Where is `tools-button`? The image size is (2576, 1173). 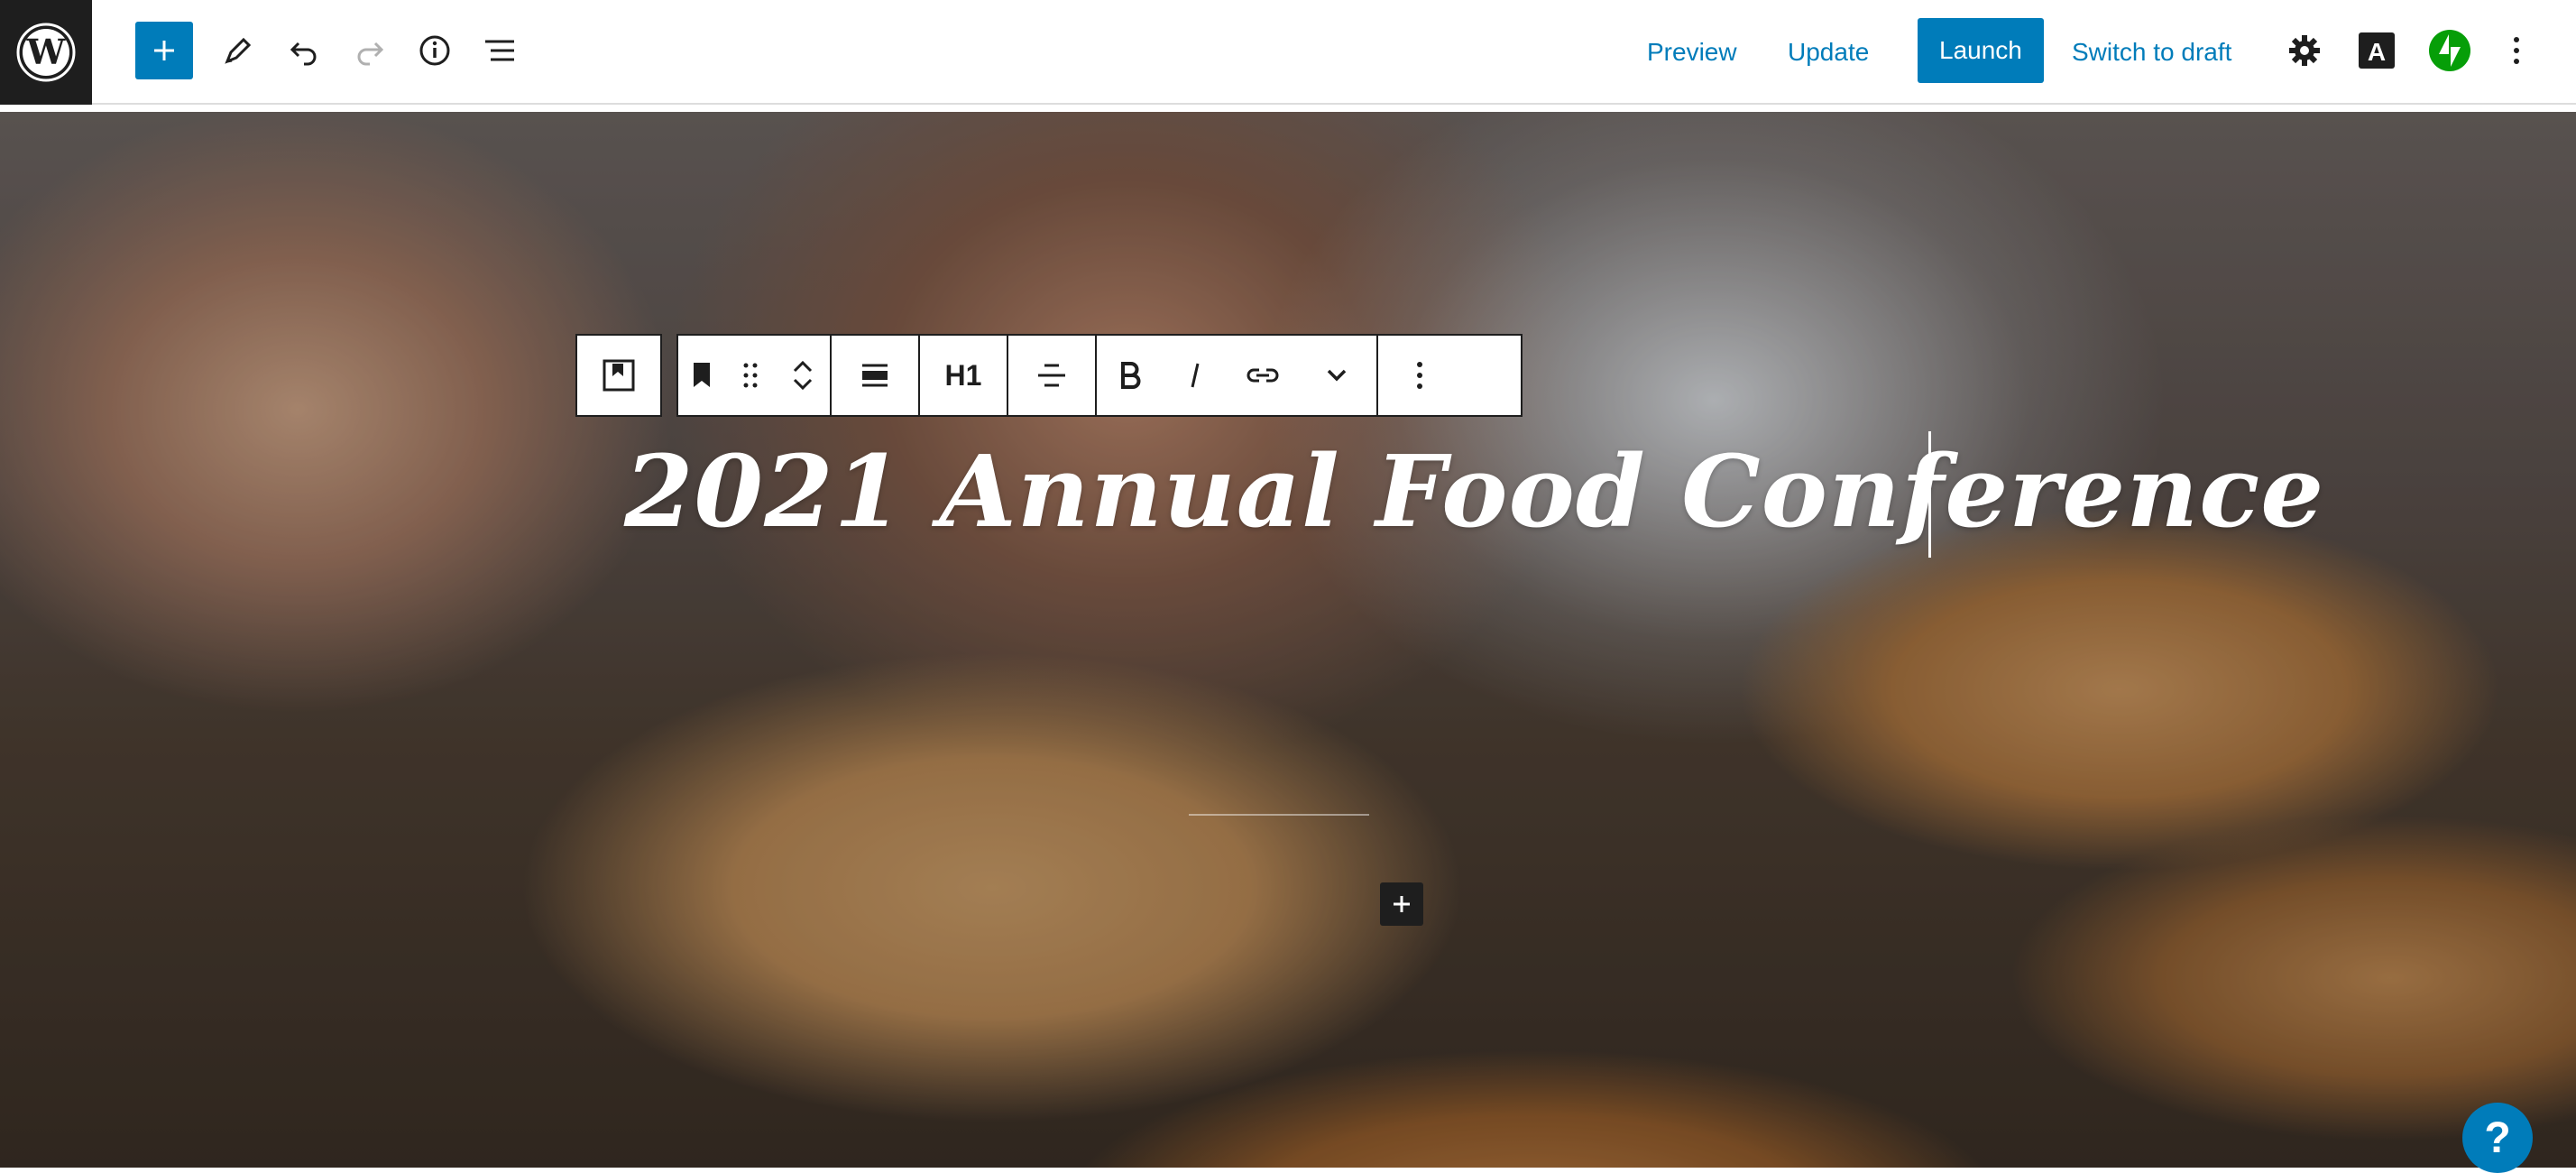
tools-button is located at coordinates (238, 50).